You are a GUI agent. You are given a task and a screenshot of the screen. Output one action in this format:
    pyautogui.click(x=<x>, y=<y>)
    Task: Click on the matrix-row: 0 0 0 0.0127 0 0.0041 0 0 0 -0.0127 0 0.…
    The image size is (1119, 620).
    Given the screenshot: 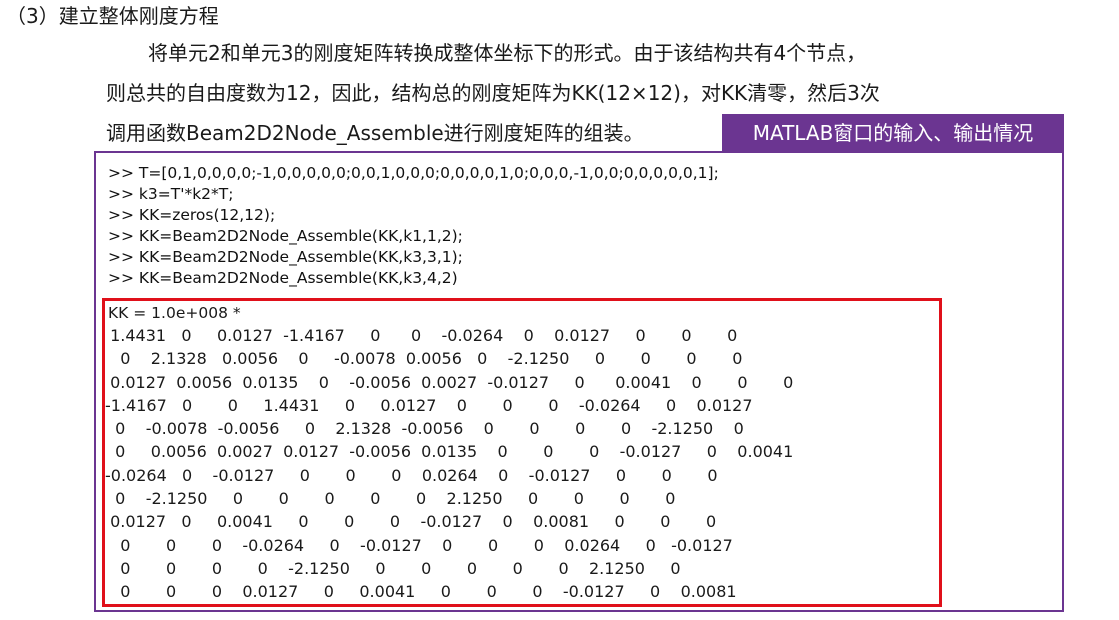 What is the action you would take?
    pyautogui.click(x=421, y=592)
    